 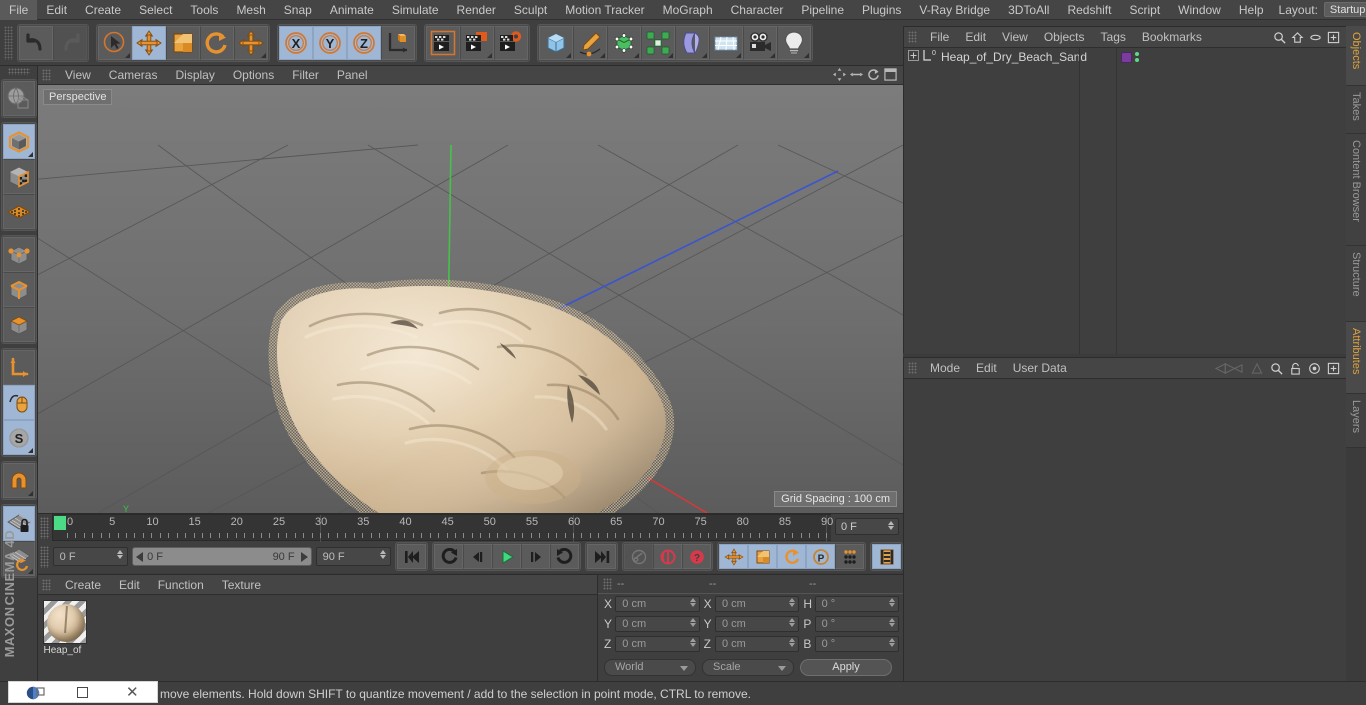 I want to click on menu-item-sculpt: Sculpt, so click(x=530, y=10).